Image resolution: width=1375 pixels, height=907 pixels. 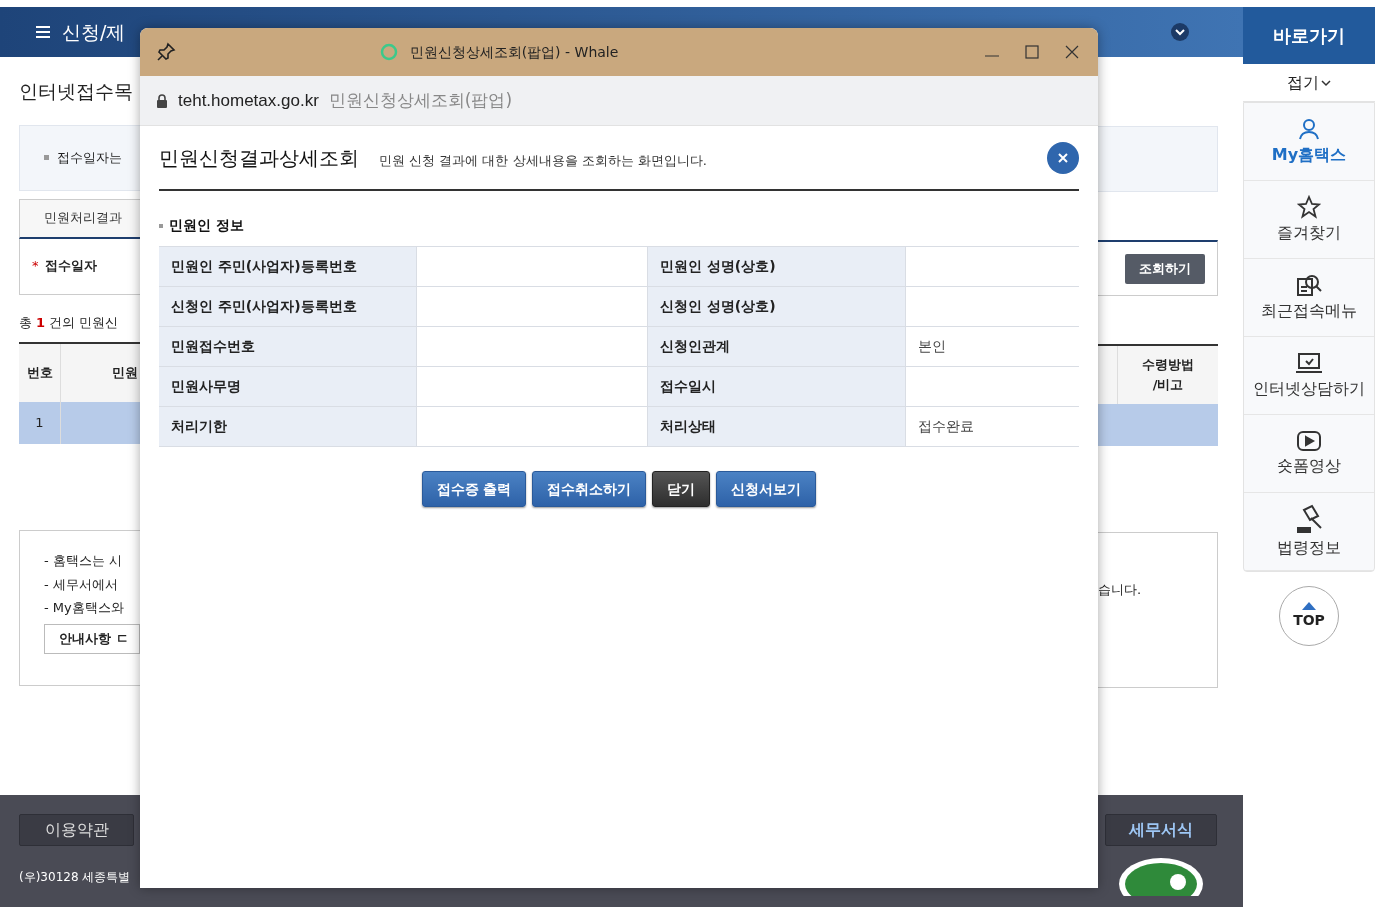 I want to click on field-label: 민원사무명, so click(x=288, y=386).